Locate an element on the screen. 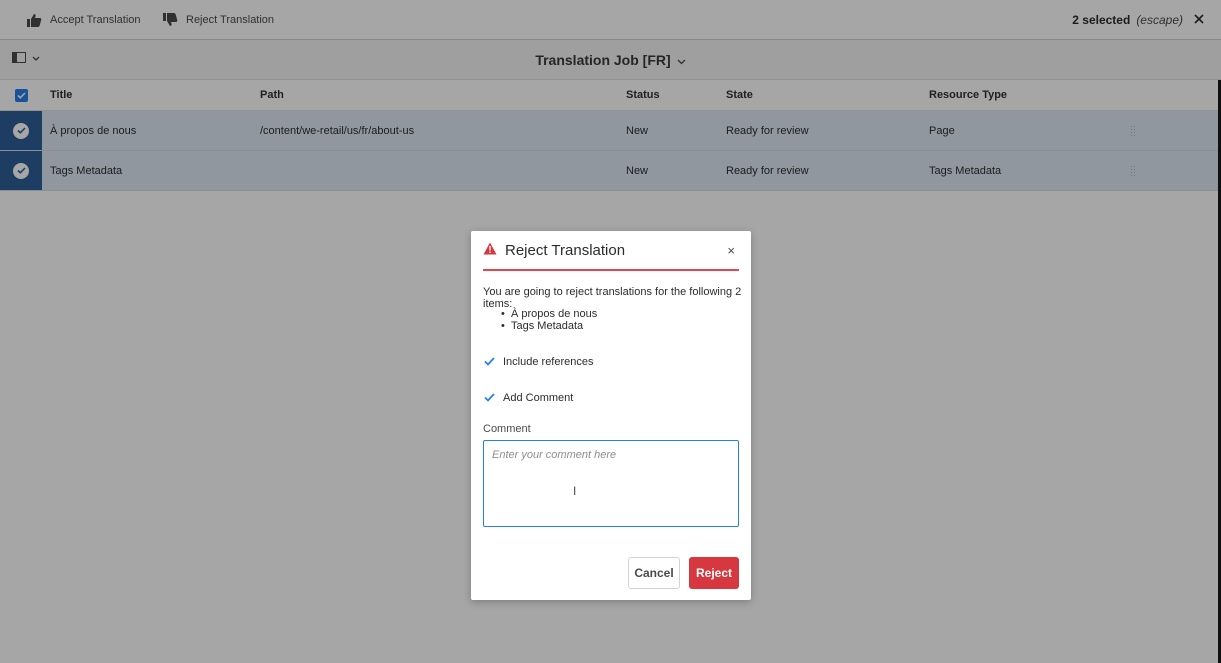 The height and width of the screenshot is (663, 1221). list-item: À propos de nous is located at coordinates (549, 314).